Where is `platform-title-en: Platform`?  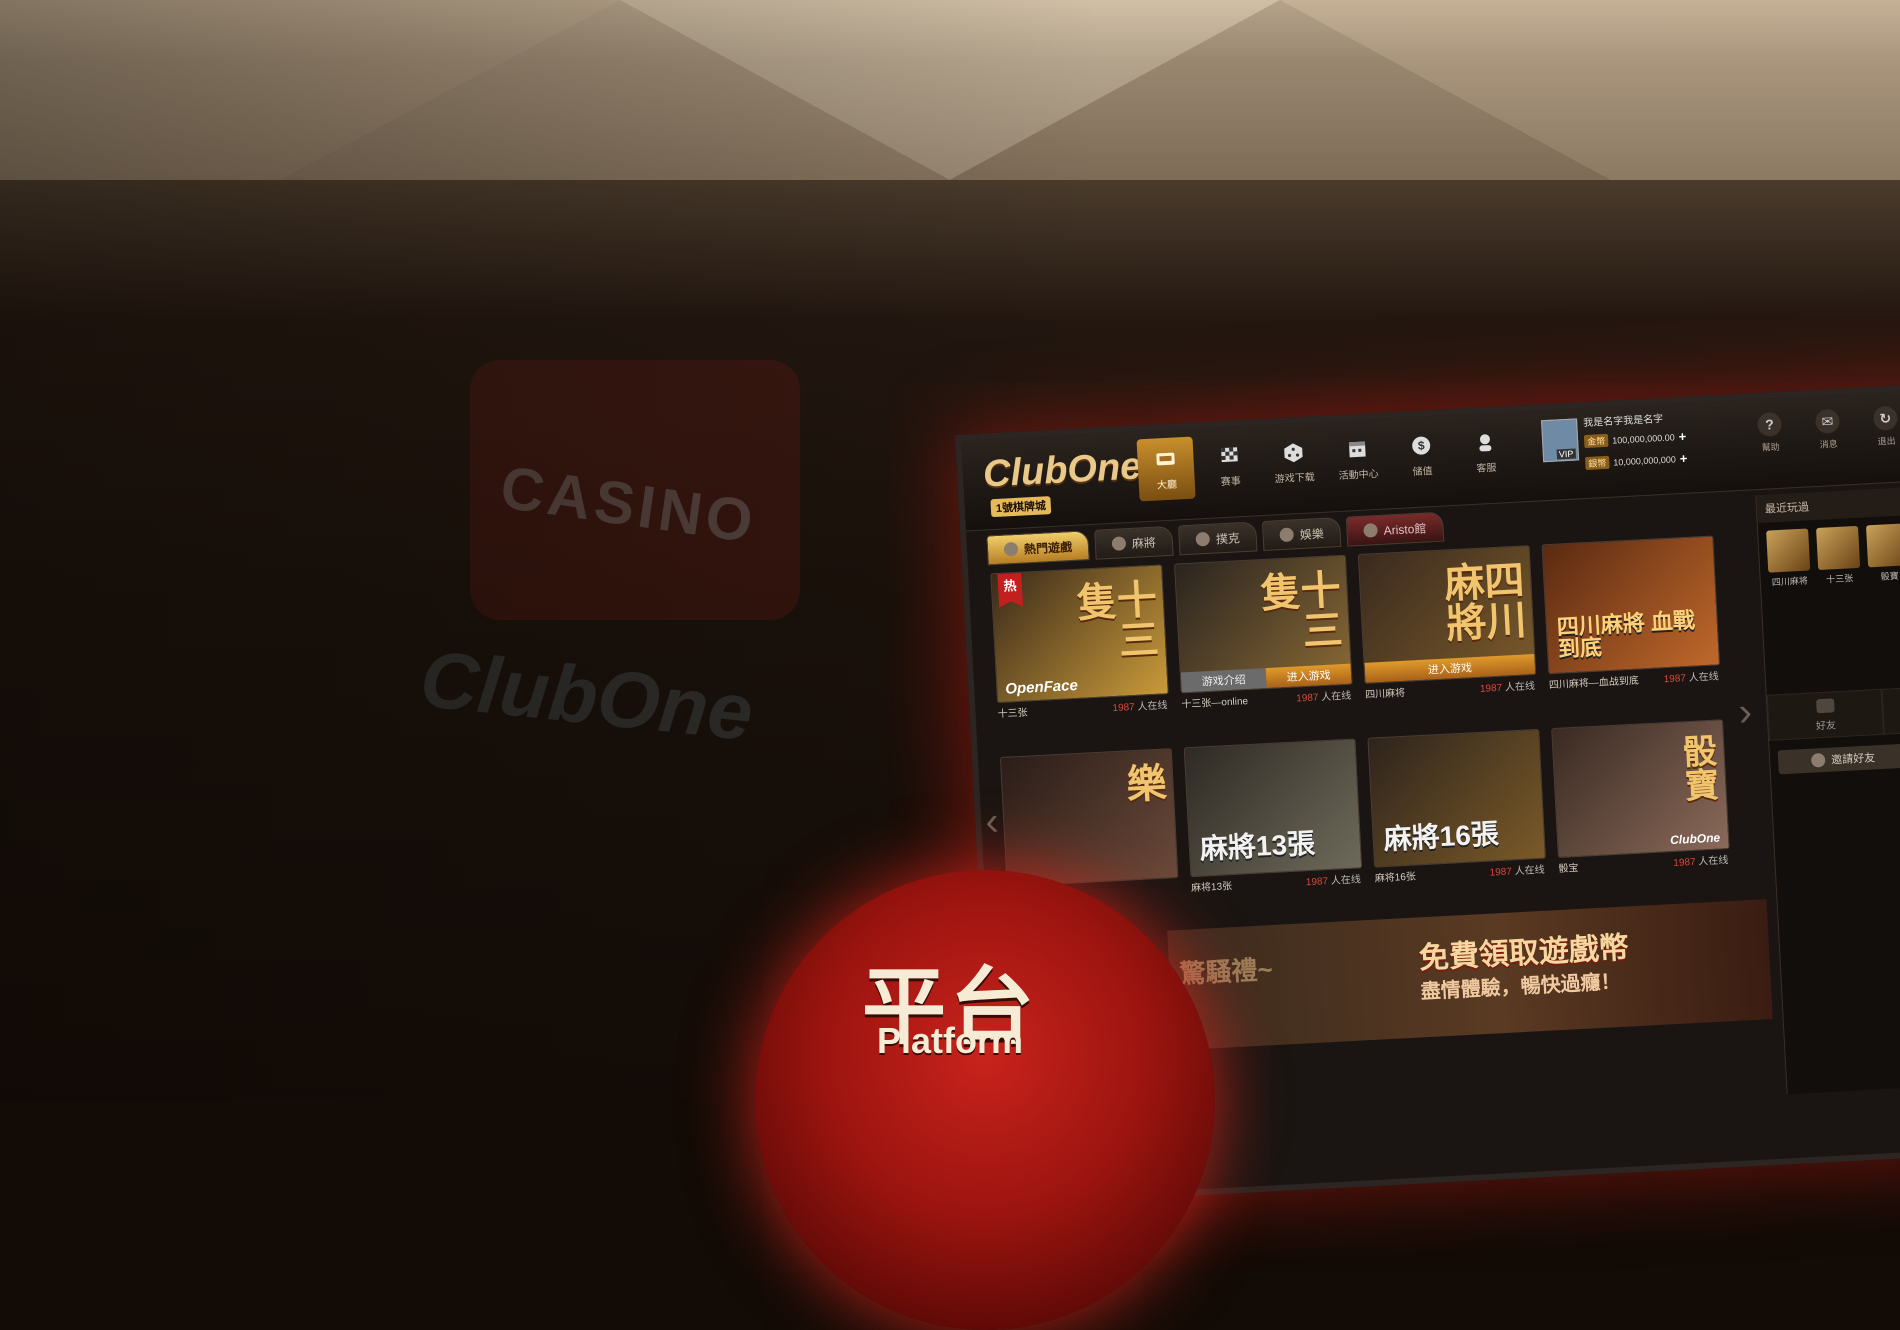 platform-title-en: Platform is located at coordinates (950, 1040).